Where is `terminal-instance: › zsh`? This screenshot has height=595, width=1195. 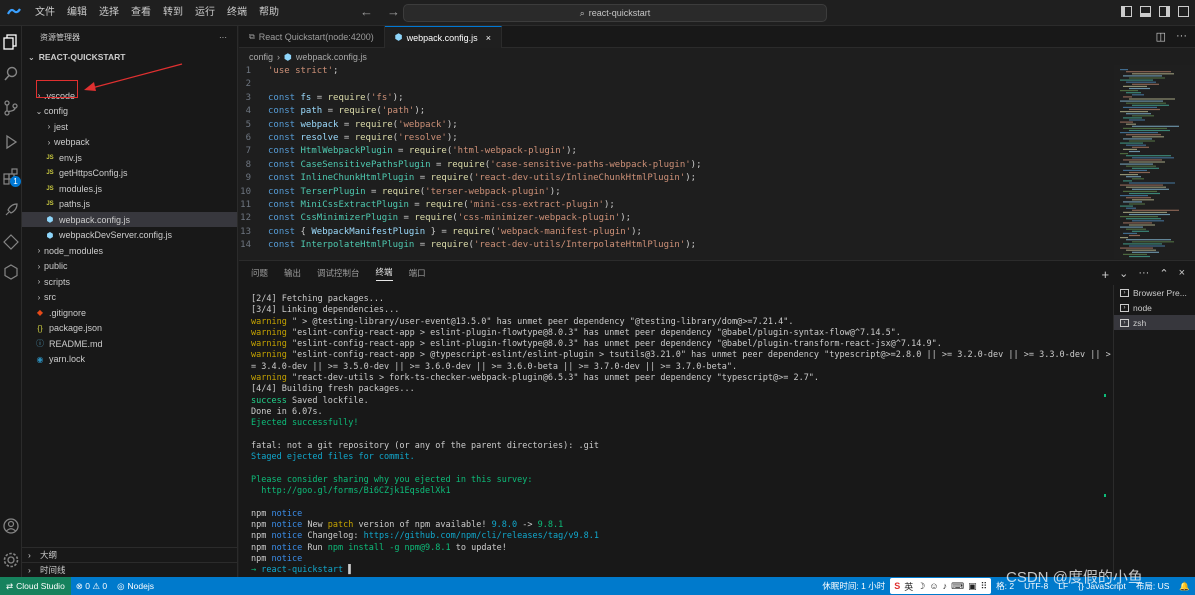 terminal-instance: › zsh is located at coordinates (1154, 322).